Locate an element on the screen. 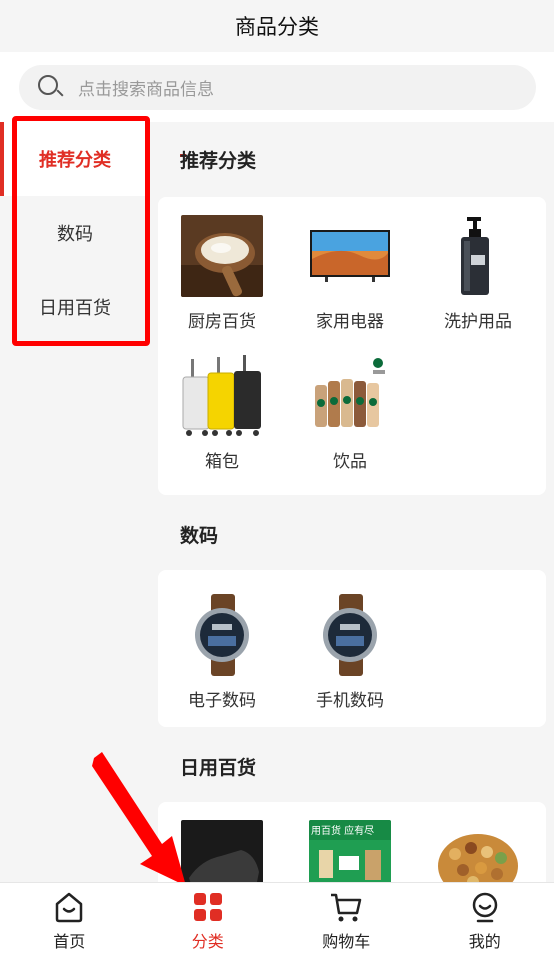 The height and width of the screenshot is (953, 554). section-title-digital: 数码 is located at coordinates (199, 536).